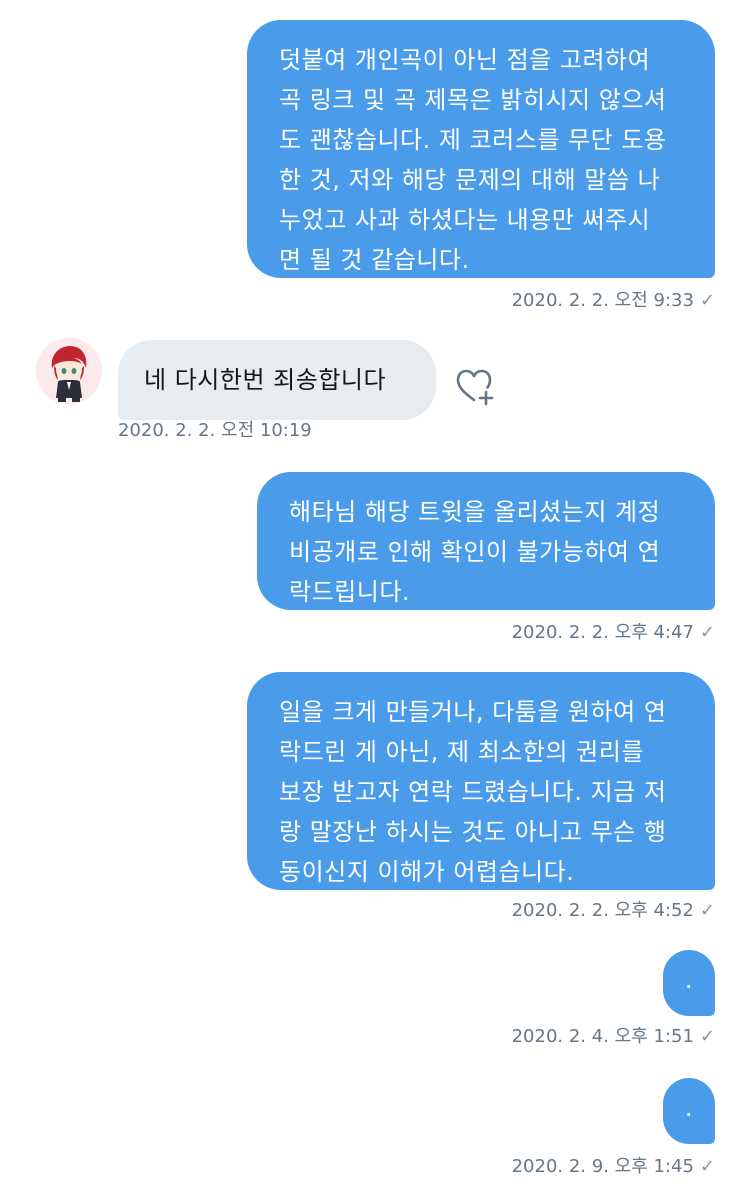  I want to click on message-timestamp: 2020. 2. 9. 오후 1:45 ✓, so click(613, 1167).